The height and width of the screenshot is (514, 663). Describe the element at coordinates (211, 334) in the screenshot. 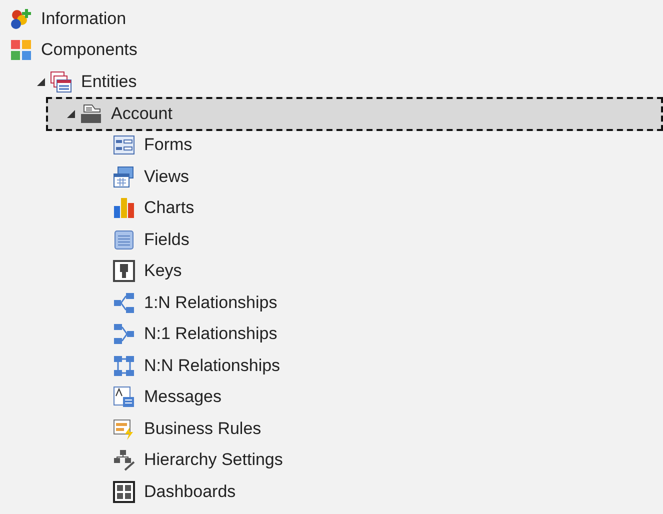

I see `item-label: N:1 Relationships` at that location.